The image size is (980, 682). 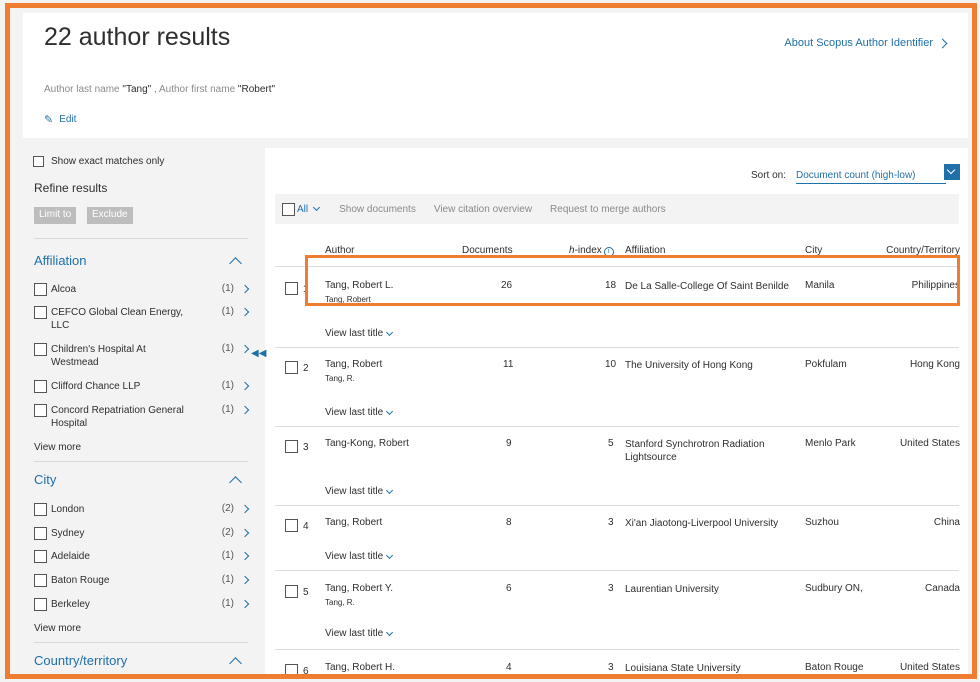 I want to click on author-cell: Tang, Robert H., so click(x=360, y=667).